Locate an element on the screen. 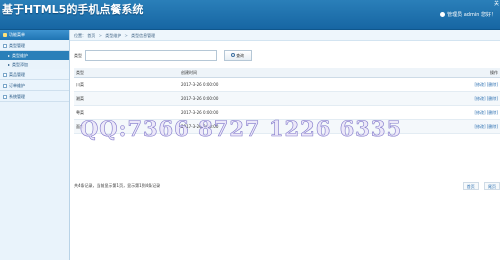  app-title: 基于HTML5的手机点餐系统 is located at coordinates (73, 9).